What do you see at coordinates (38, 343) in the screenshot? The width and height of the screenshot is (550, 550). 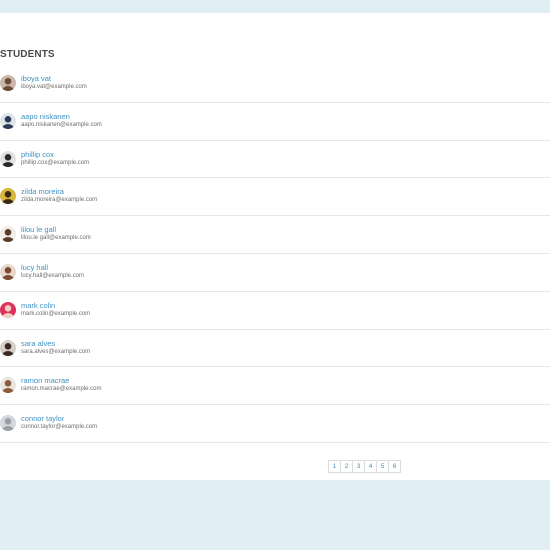 I see `student-name-link: sara alves` at bounding box center [38, 343].